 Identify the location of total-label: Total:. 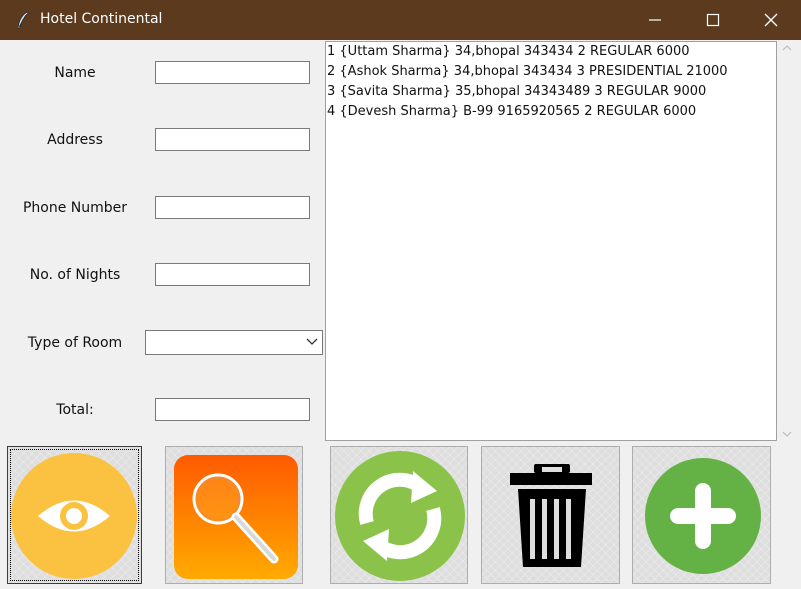
(75, 410).